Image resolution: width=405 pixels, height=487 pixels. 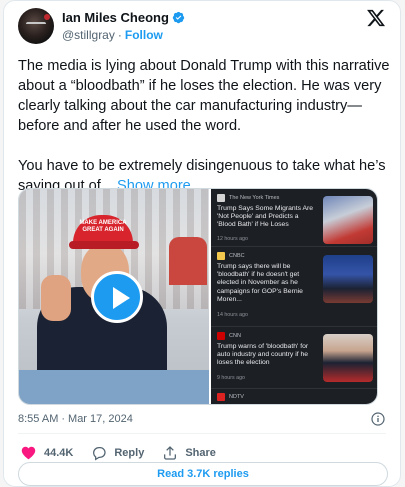 I want to click on share-icon, so click(x=170, y=452).